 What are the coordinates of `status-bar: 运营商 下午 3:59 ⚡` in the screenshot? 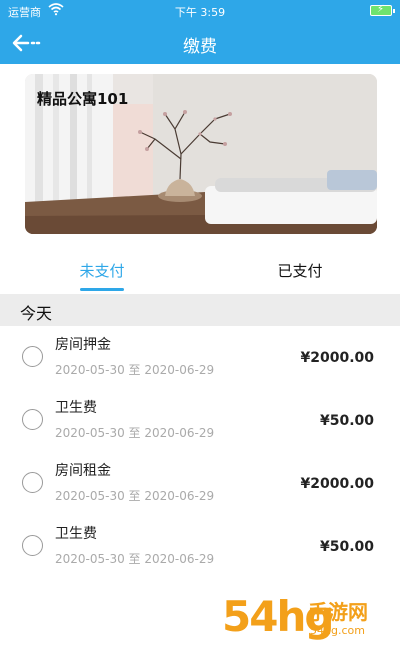 It's located at (200, 11).